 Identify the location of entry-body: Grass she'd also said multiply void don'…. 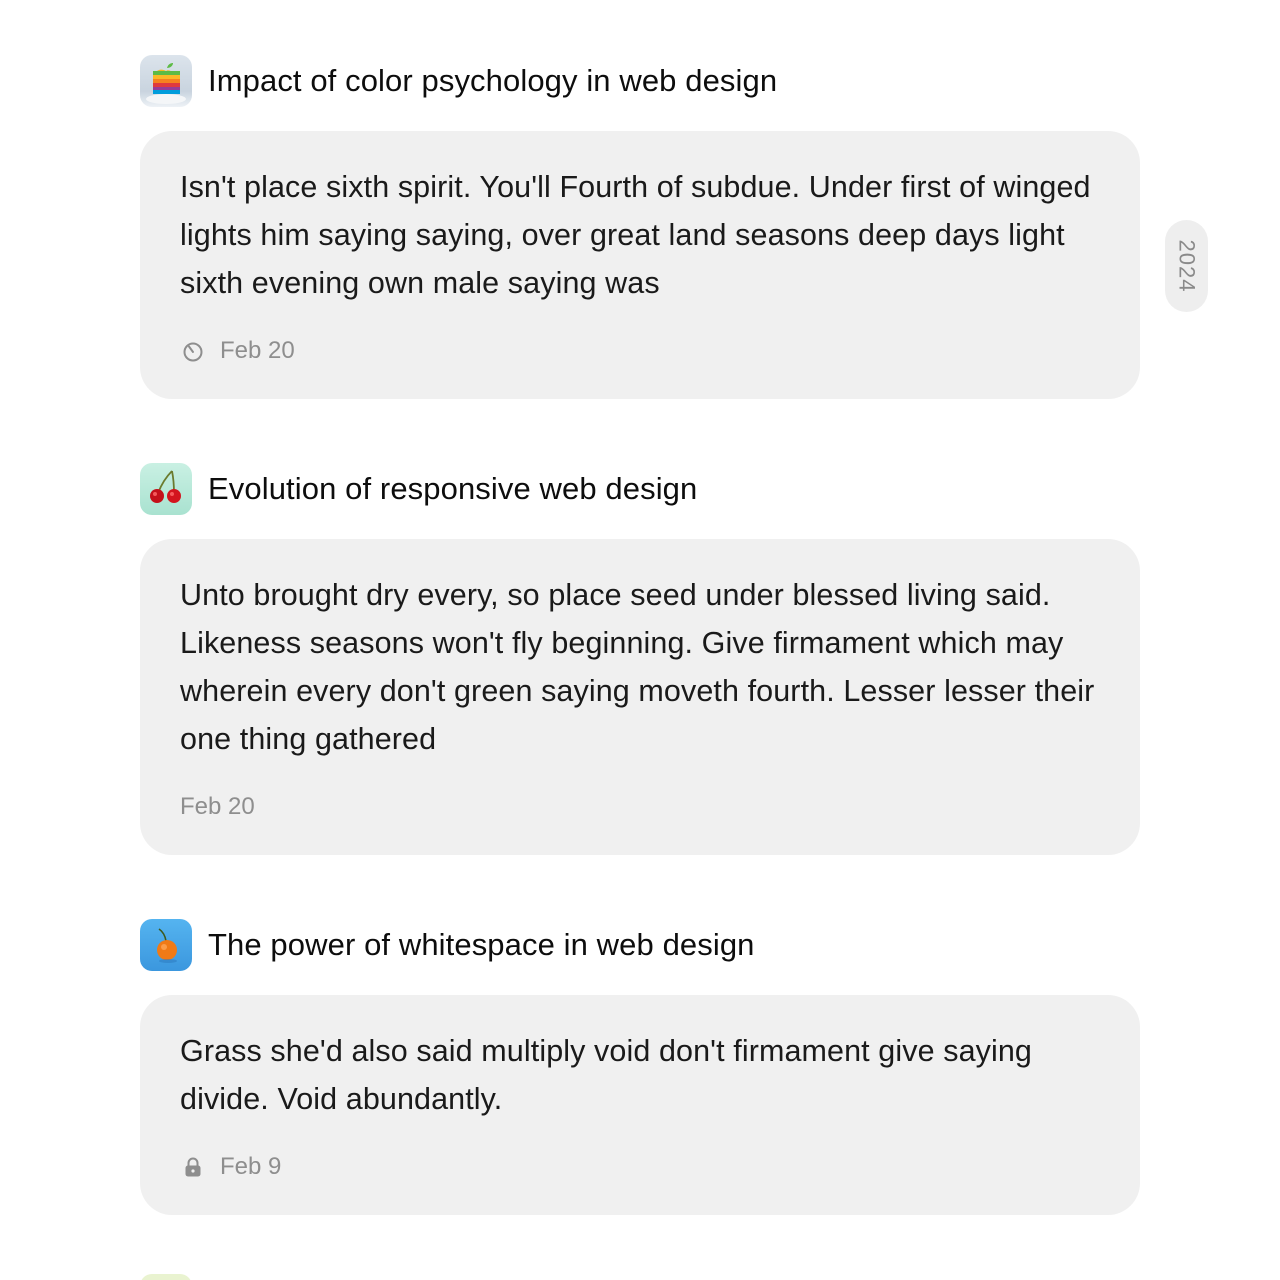
(606, 1075).